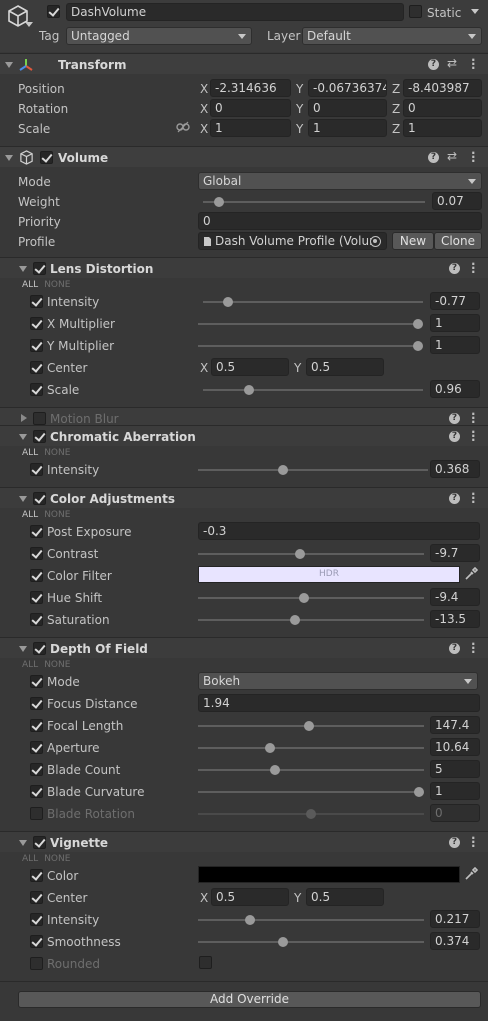  What do you see at coordinates (415, 11) in the screenshot?
I see `static-checkbox` at bounding box center [415, 11].